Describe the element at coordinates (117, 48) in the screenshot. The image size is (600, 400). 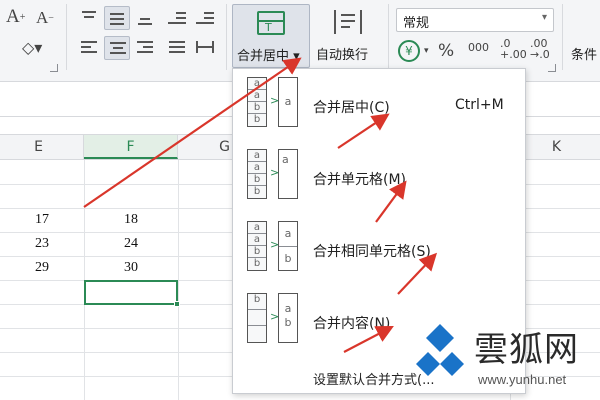
I see `align-center-button` at that location.